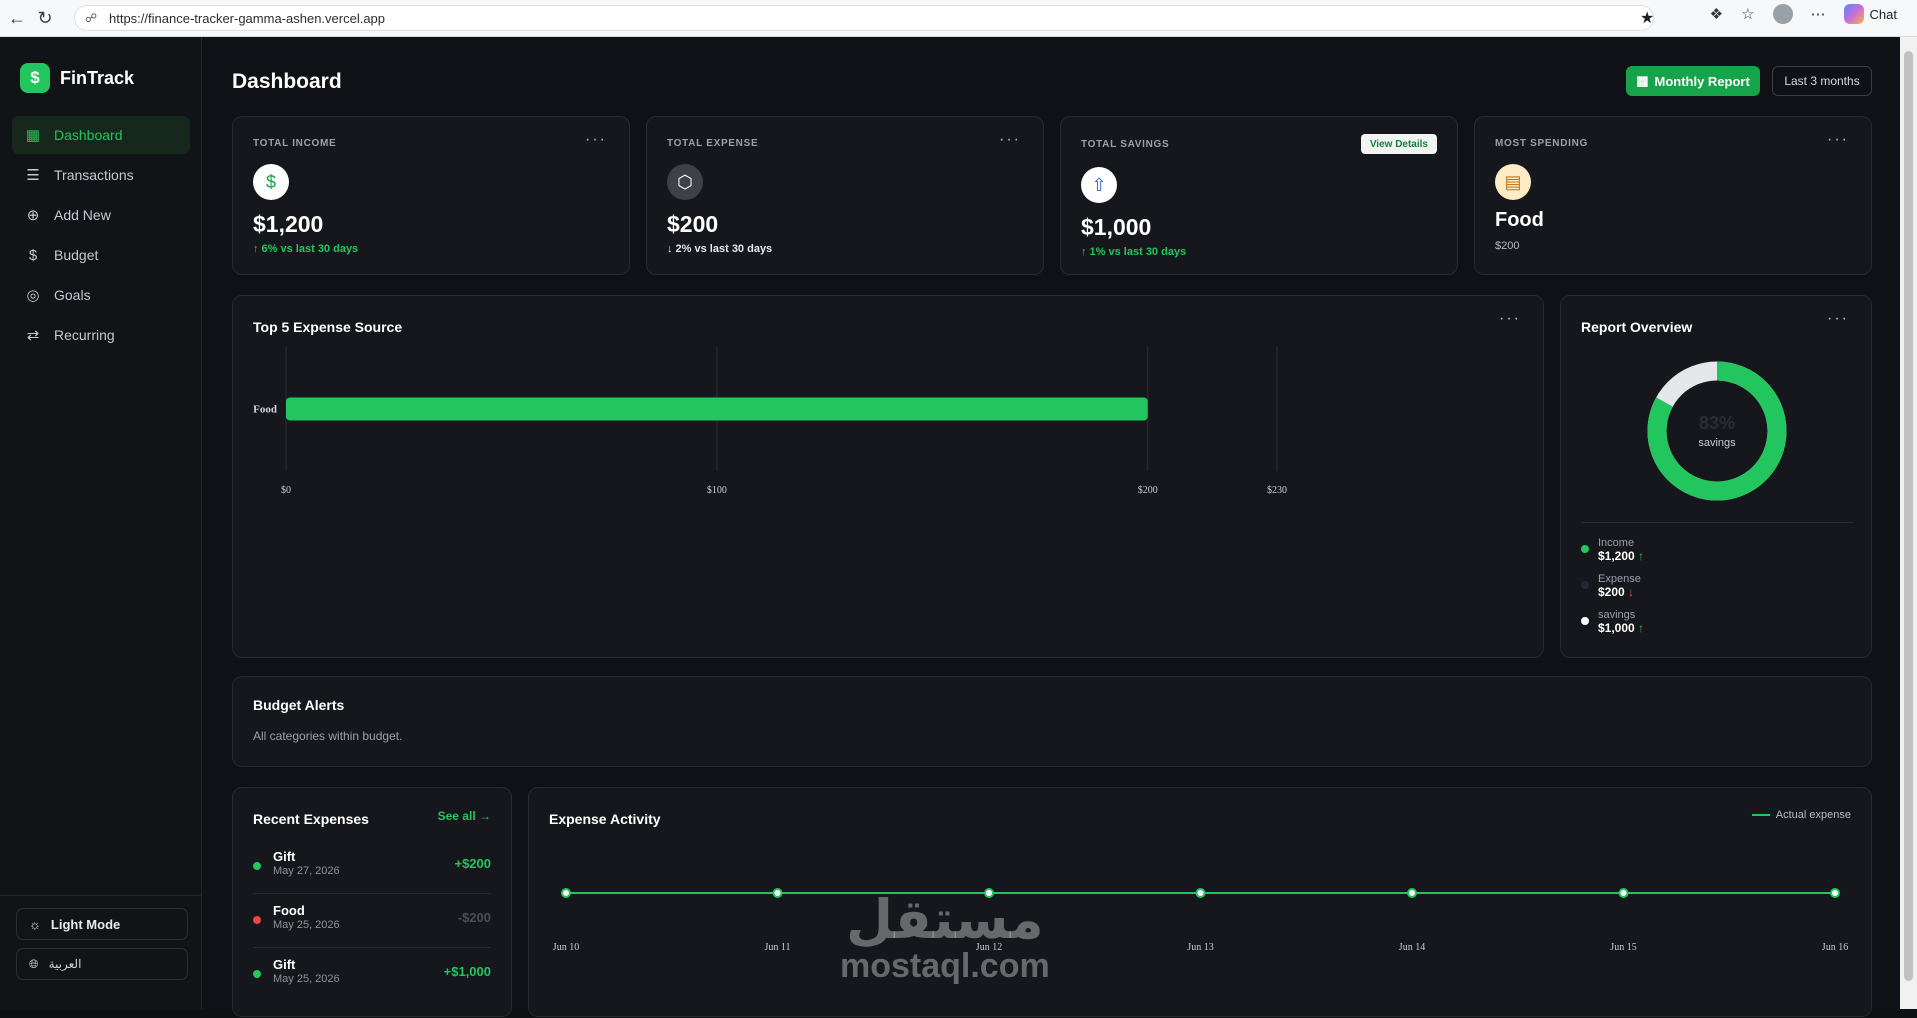  Describe the element at coordinates (1611, 592) in the screenshot. I see `legend-value-text: $200` at that location.